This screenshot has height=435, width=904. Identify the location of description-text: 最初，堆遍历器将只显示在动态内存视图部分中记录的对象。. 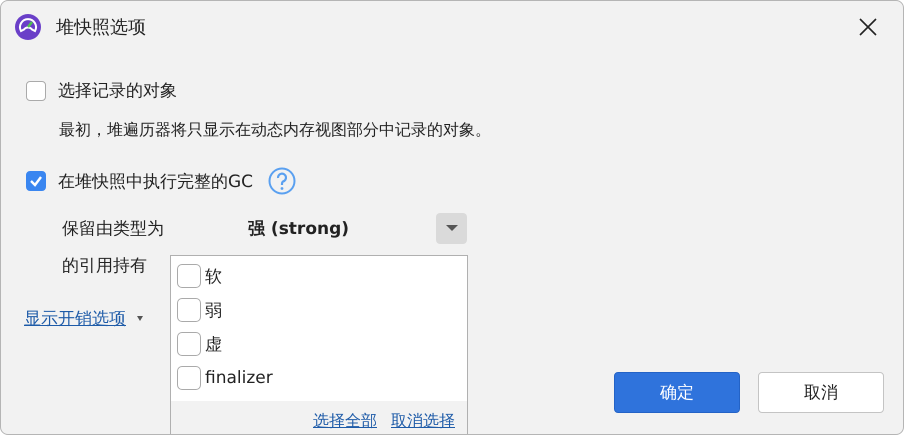
(275, 130).